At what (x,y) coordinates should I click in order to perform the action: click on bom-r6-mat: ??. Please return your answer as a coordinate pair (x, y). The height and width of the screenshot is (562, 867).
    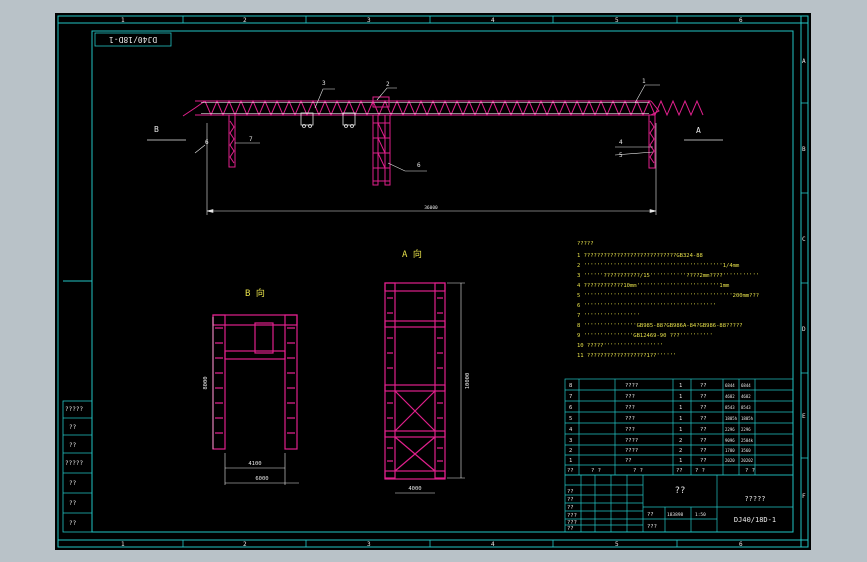
    Looking at the image, I should click on (703, 408).